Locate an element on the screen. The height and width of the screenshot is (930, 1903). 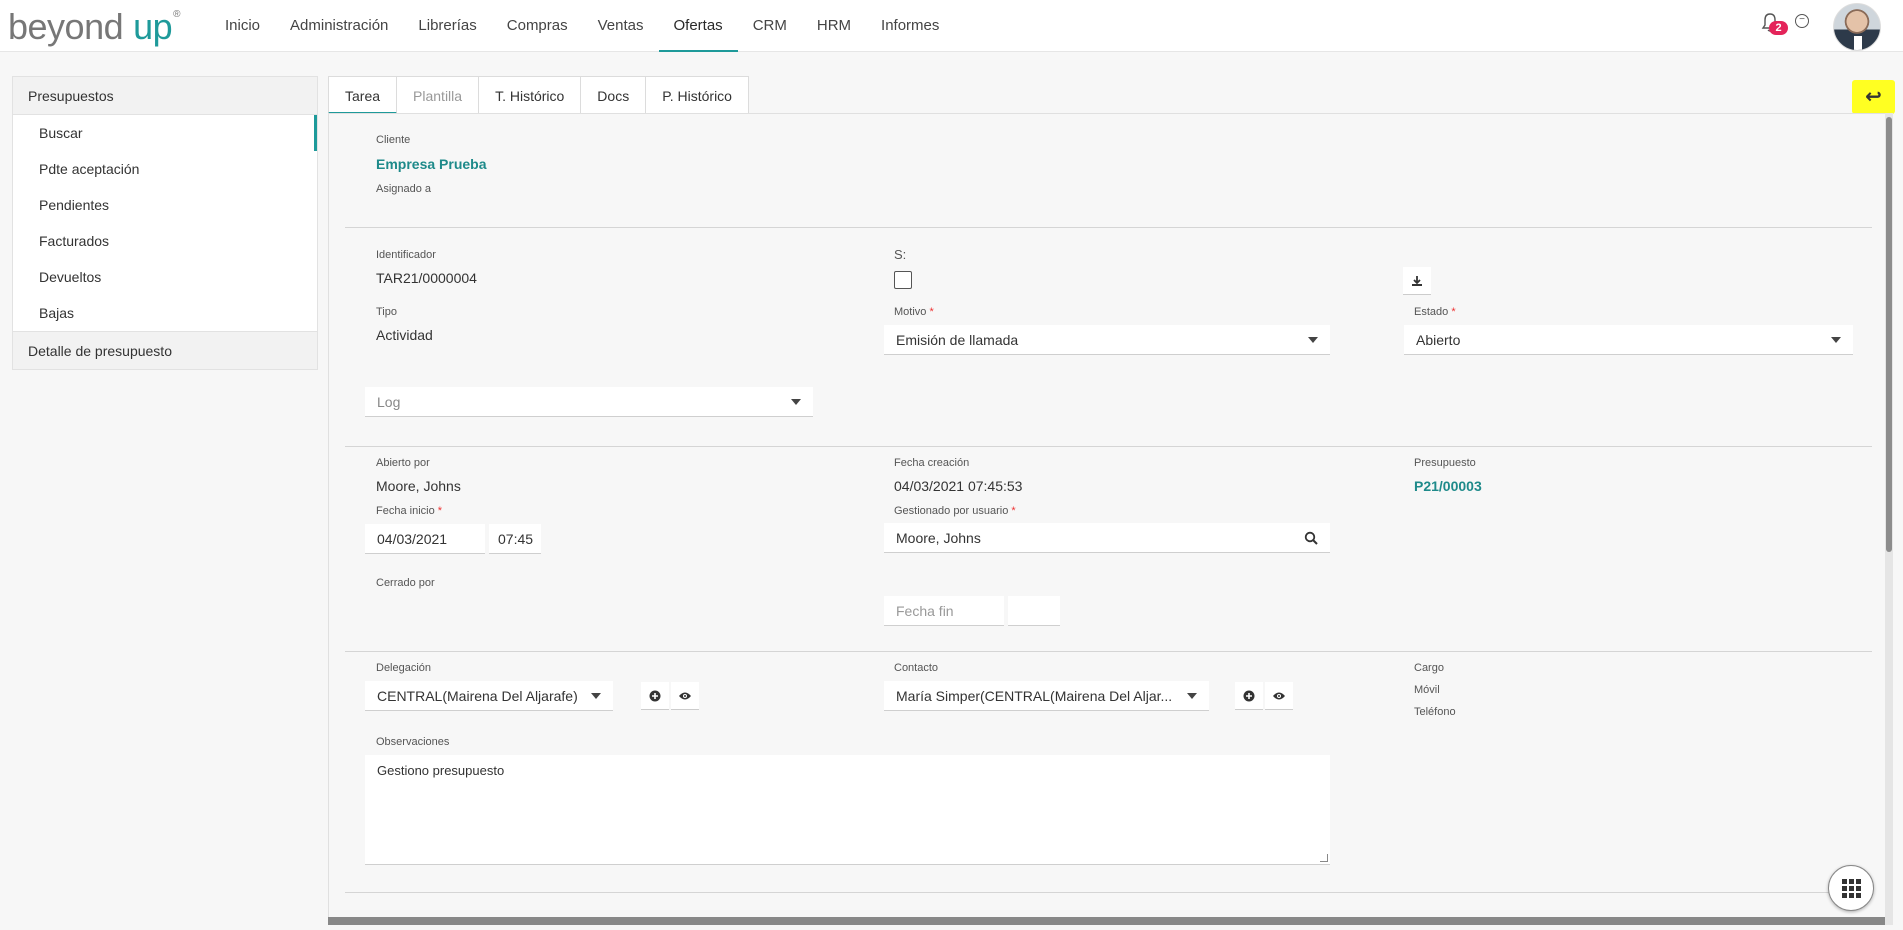
s-label: S: is located at coordinates (900, 254).